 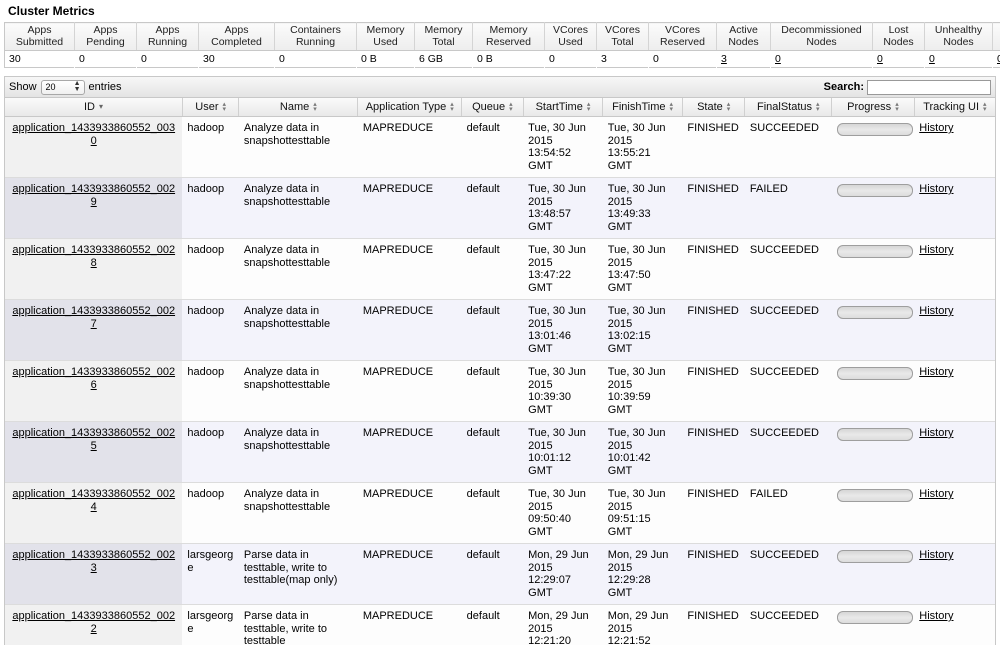 I want to click on column-header-label: ID, so click(x=89, y=107).